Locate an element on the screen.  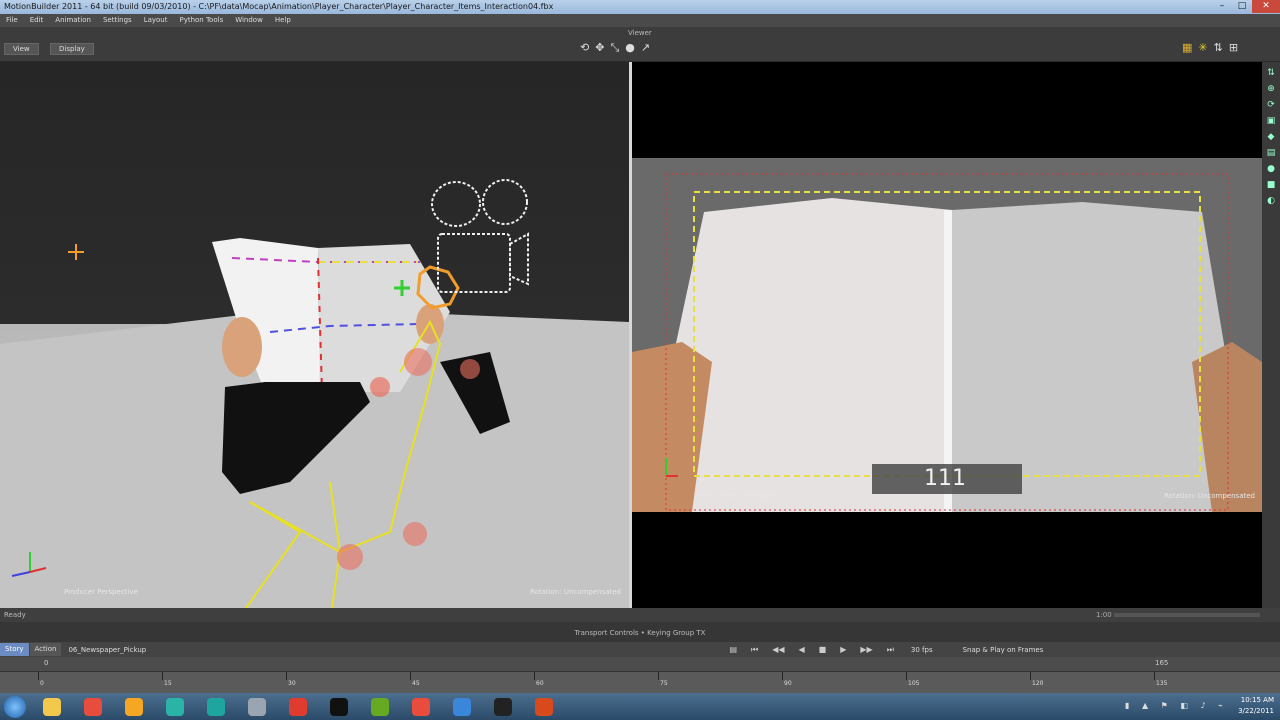
menu-python-tools: Python Tools is located at coordinates (201, 20).